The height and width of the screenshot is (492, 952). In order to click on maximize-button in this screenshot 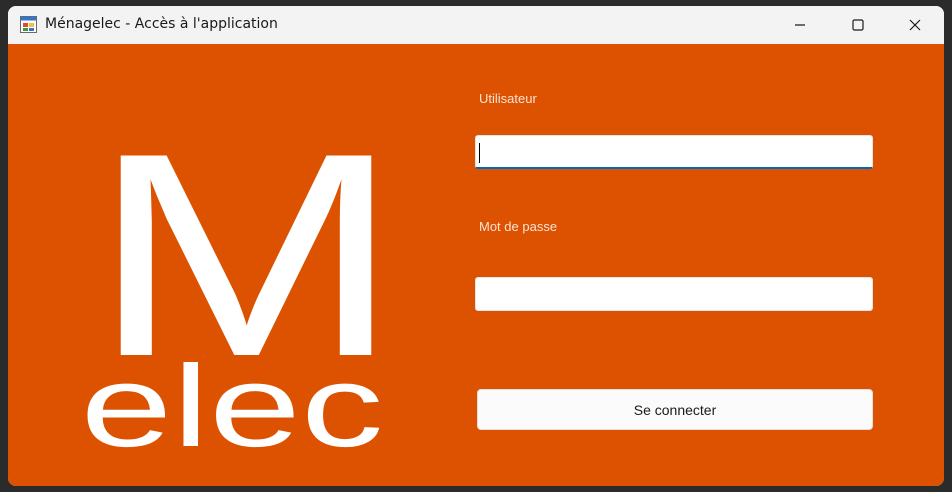, I will do `click(858, 25)`.